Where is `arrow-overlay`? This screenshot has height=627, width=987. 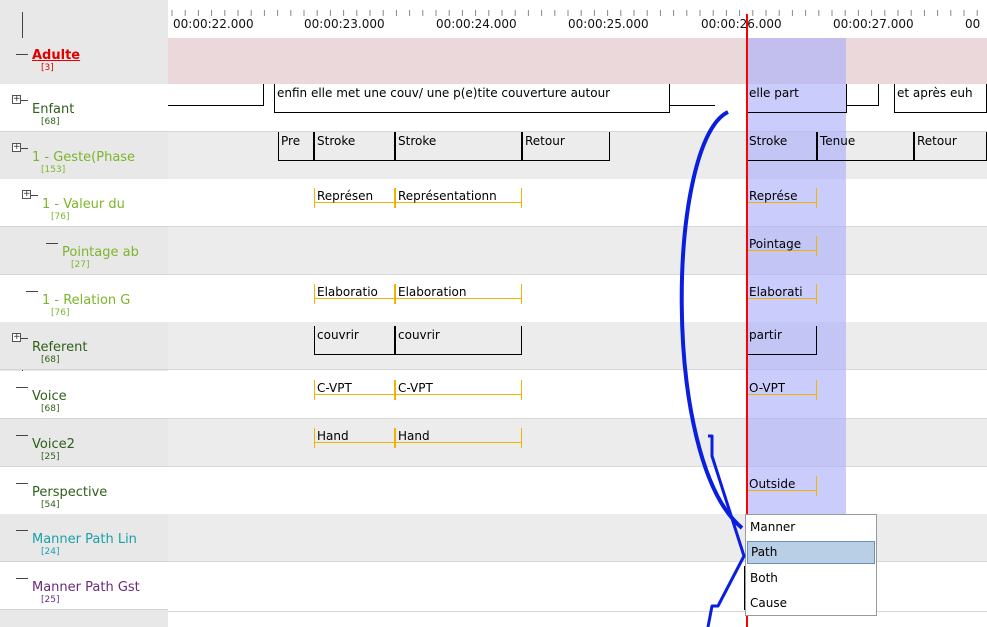 arrow-overlay is located at coordinates (712, 368).